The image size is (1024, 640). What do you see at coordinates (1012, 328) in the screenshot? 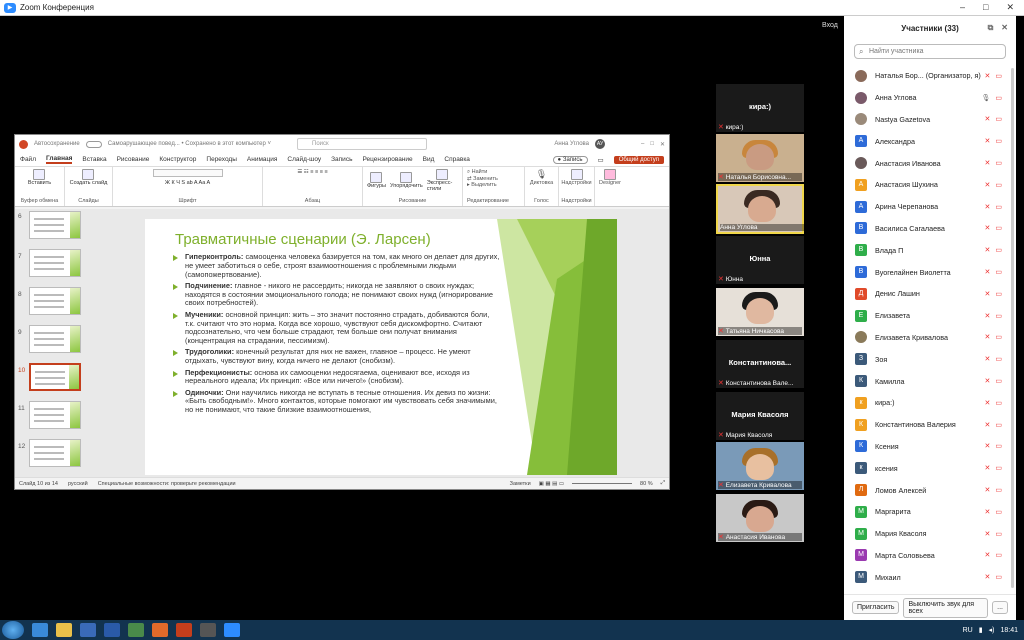
I see `participant-scrollbar` at bounding box center [1012, 328].